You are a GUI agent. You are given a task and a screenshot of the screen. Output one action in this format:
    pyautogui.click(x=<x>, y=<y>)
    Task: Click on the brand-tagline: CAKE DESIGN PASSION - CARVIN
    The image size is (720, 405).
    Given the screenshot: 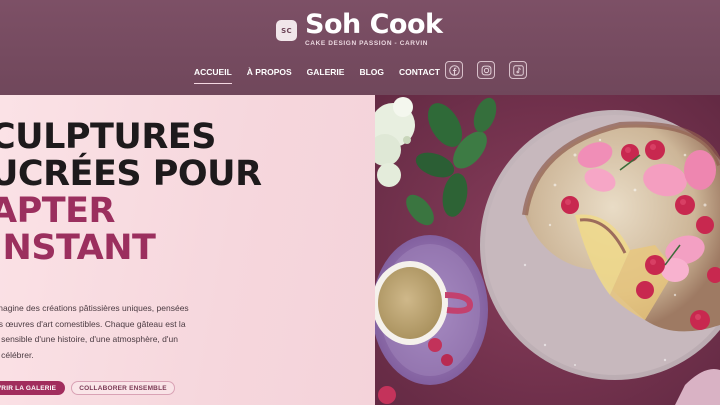 What is the action you would take?
    pyautogui.click(x=367, y=43)
    